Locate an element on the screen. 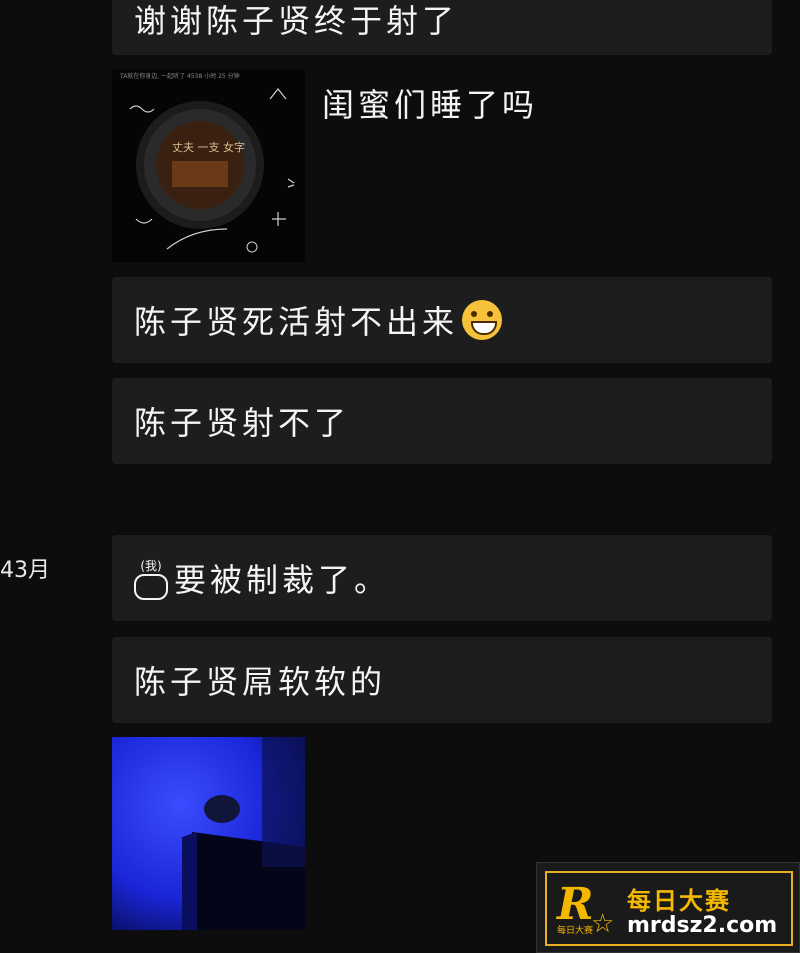  message-text: 陈子贤屌软软的 is located at coordinates (260, 682).